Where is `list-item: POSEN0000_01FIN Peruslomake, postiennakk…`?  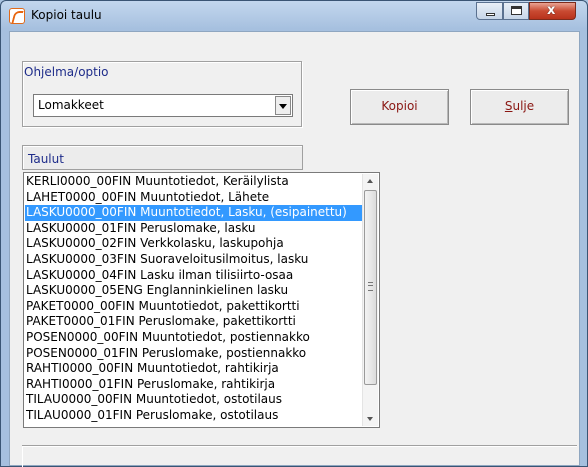 list-item: POSEN0000_01FIN Peruslomake, postiennakk… is located at coordinates (194, 354).